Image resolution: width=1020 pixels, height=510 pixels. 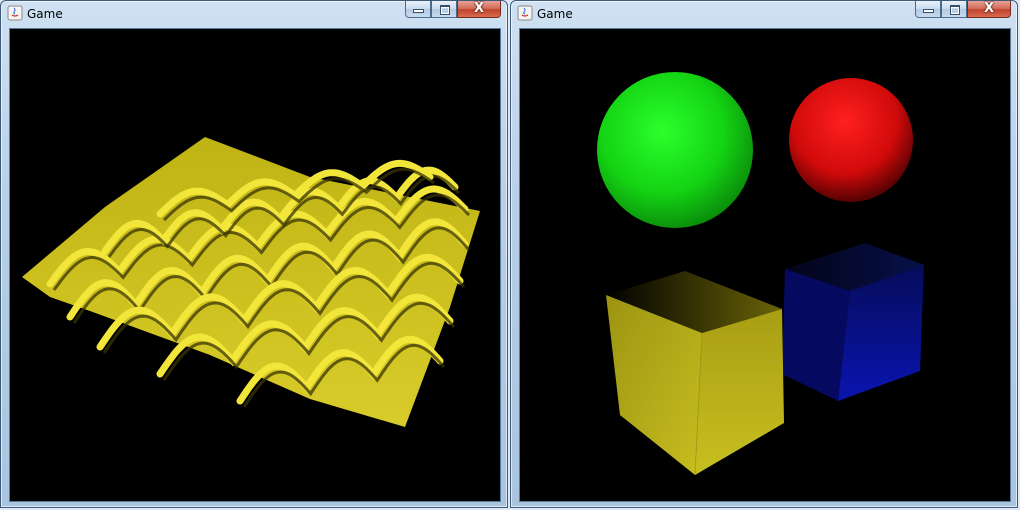 What do you see at coordinates (851, 140) in the screenshot?
I see `red-sphere` at bounding box center [851, 140].